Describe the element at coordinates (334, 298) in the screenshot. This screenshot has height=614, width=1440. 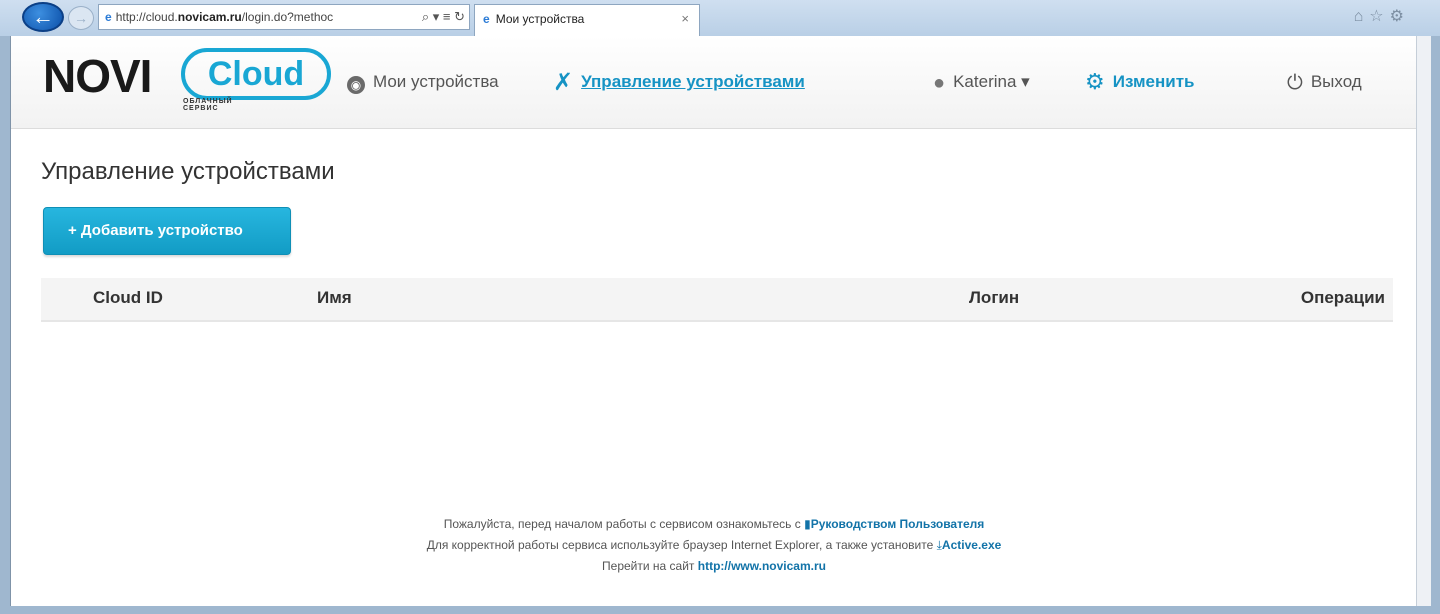
I see `column-name: Имя` at that location.